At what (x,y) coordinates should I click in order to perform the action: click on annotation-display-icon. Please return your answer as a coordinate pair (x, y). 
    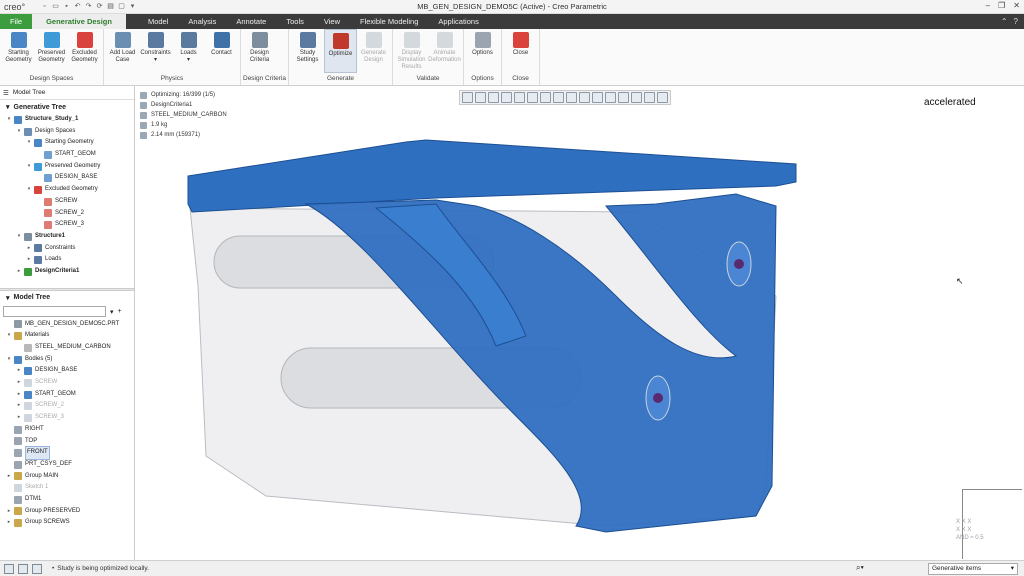
    Looking at the image, I should click on (584, 97).